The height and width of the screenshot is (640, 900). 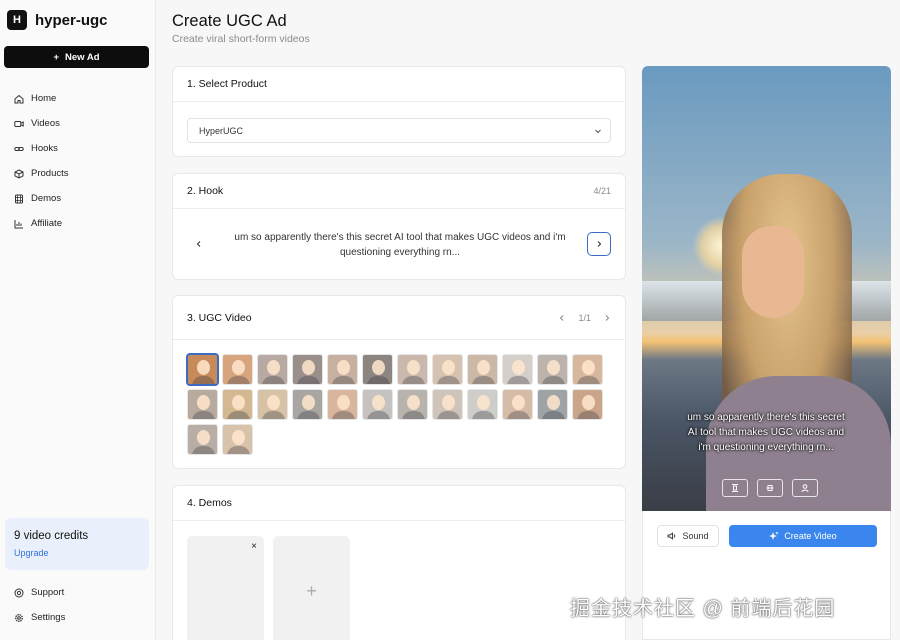 I want to click on sparkle-icon, so click(x=774, y=535).